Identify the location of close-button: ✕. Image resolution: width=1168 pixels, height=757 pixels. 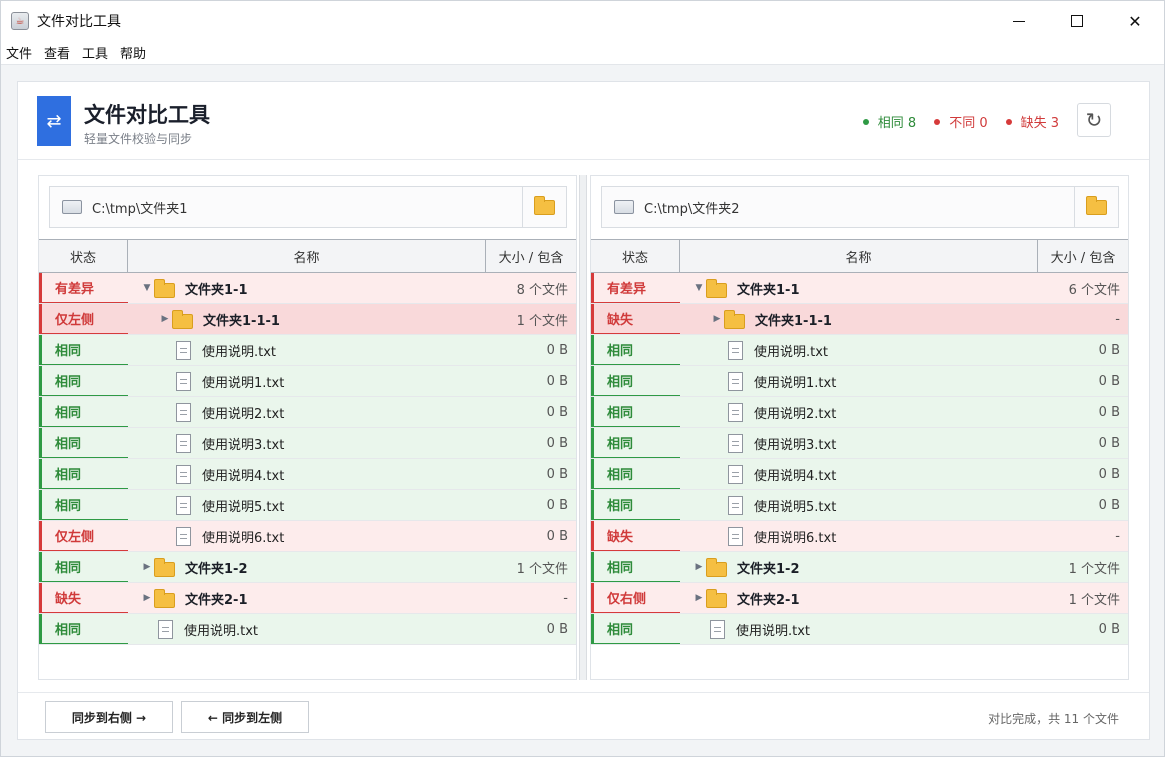
(1135, 21).